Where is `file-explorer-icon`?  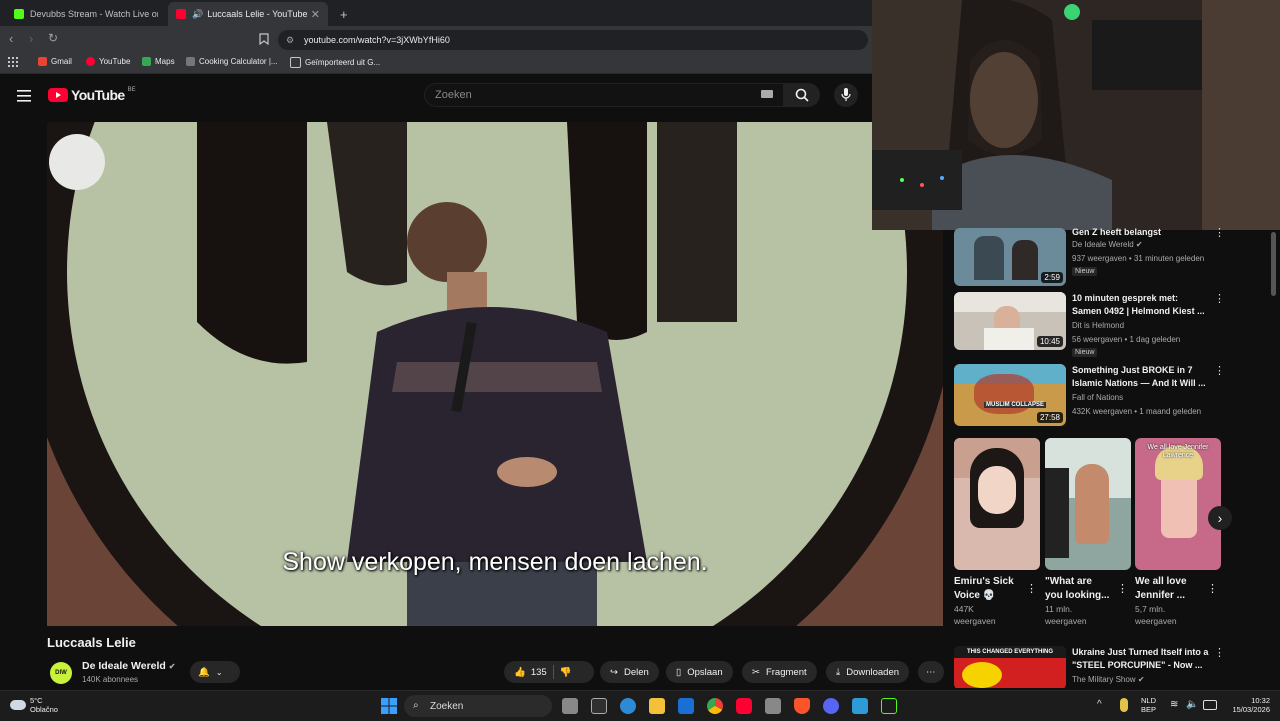 file-explorer-icon is located at coordinates (657, 706).